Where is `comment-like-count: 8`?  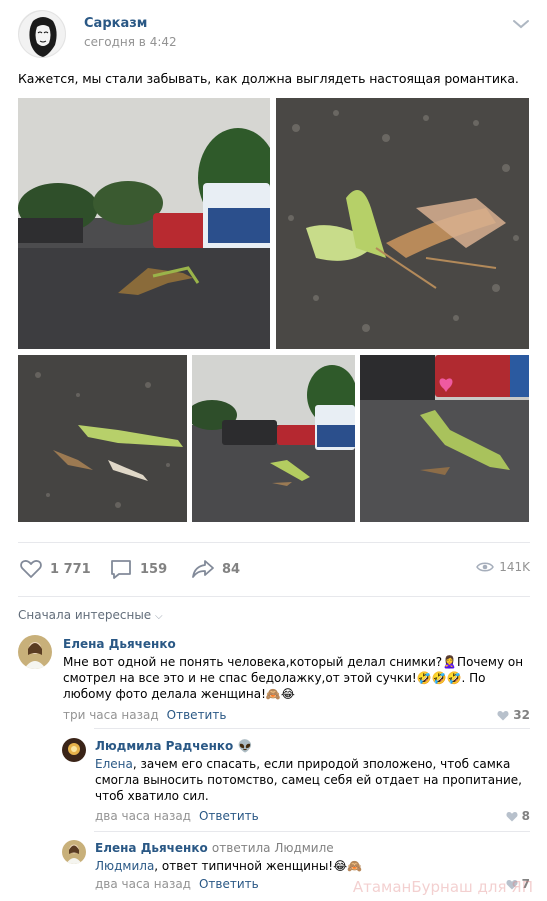 comment-like-count: 8 is located at coordinates (525, 816).